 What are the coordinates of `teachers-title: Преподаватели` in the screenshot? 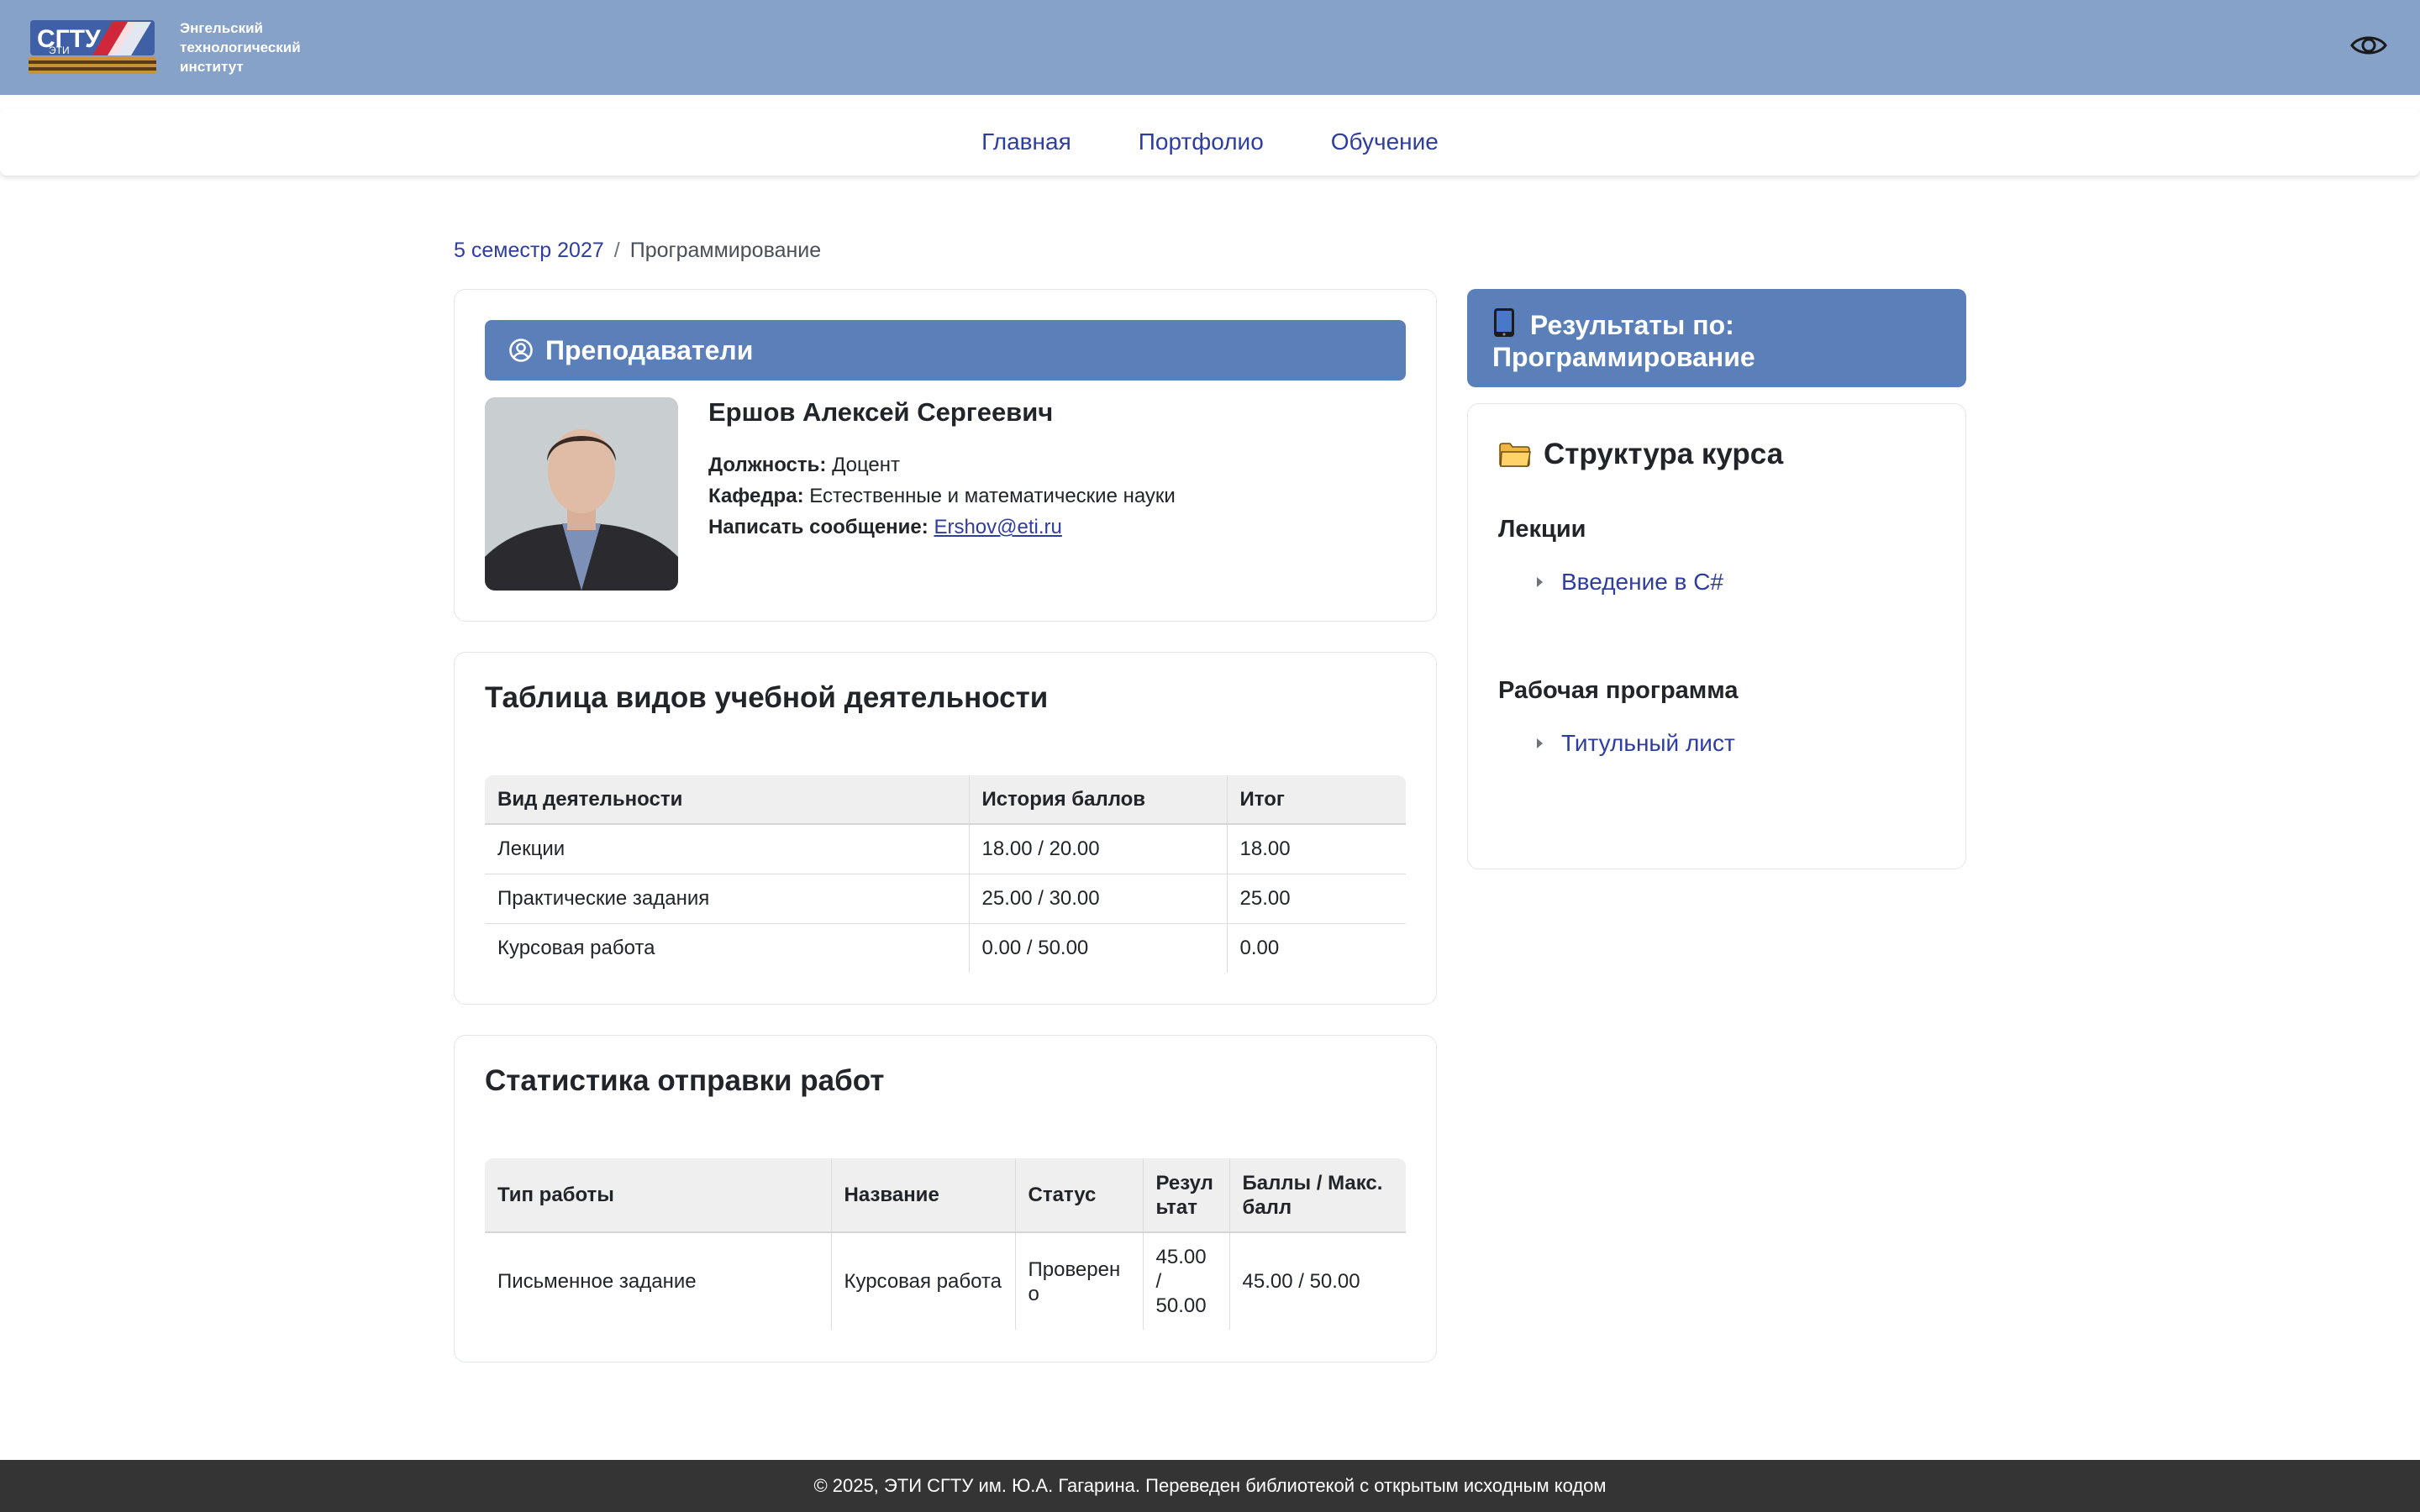 It's located at (649, 349).